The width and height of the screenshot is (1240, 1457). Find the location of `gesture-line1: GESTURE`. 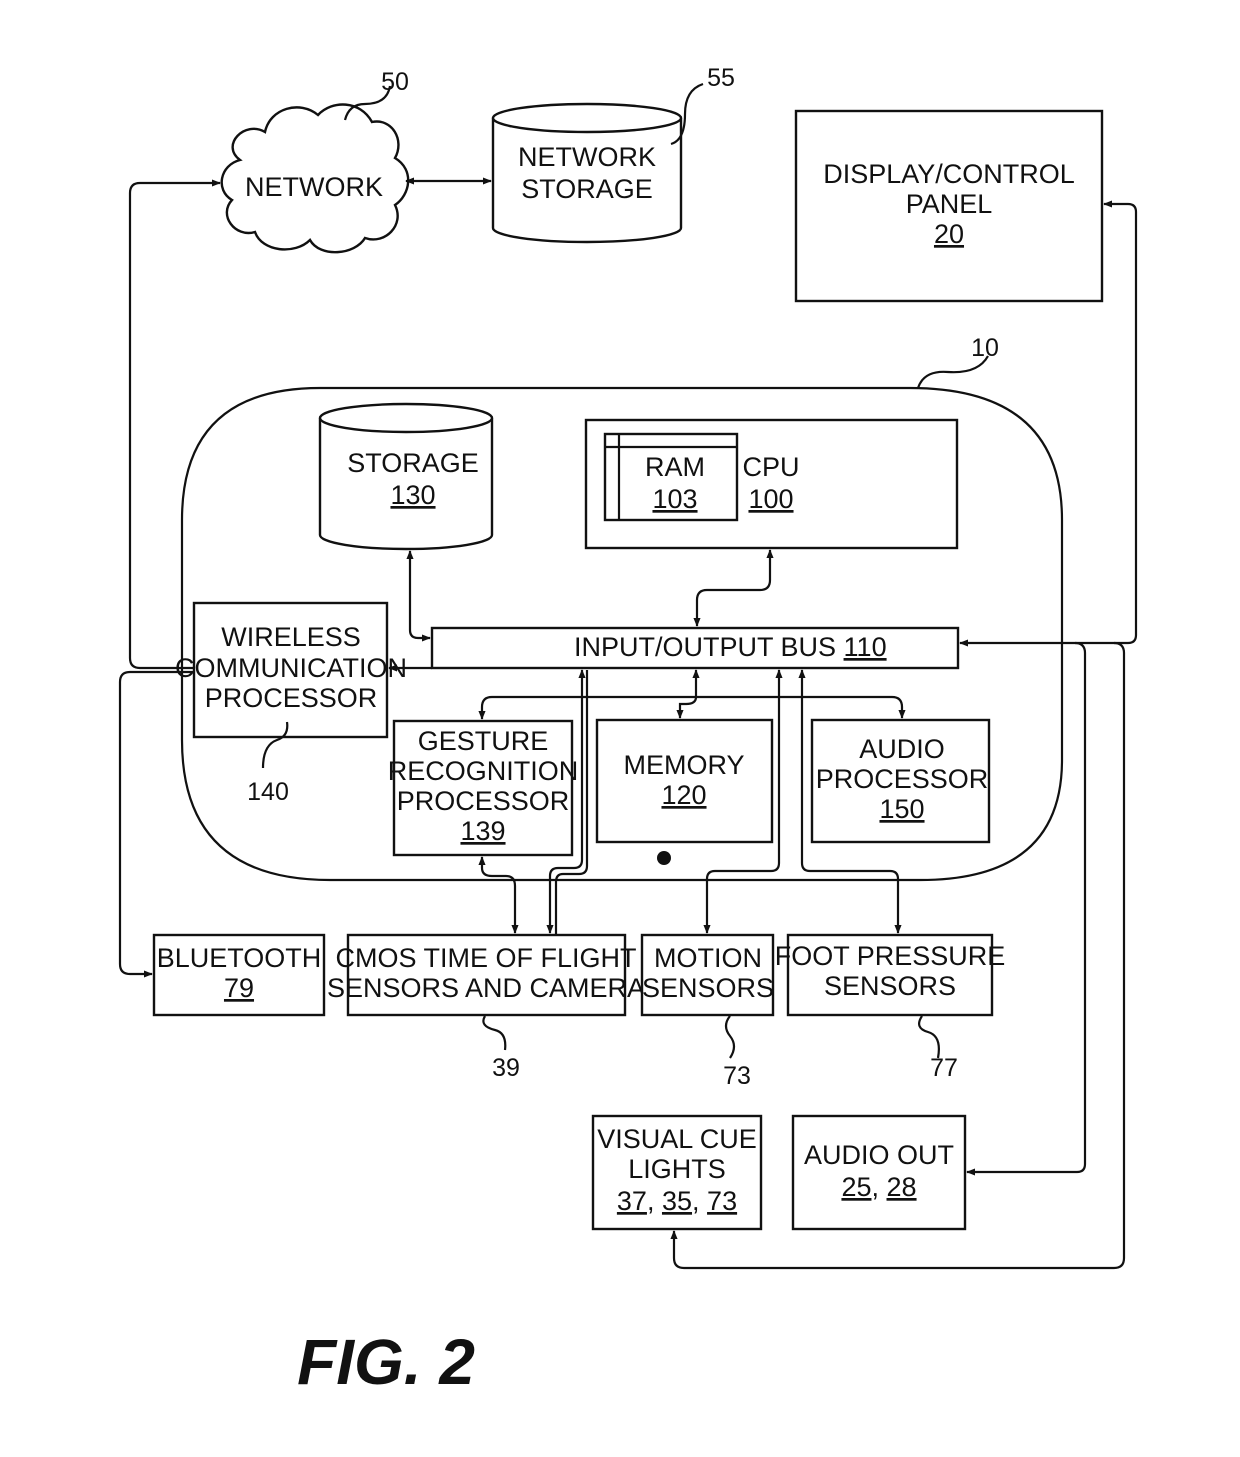

gesture-line1: GESTURE is located at coordinates (483, 741).